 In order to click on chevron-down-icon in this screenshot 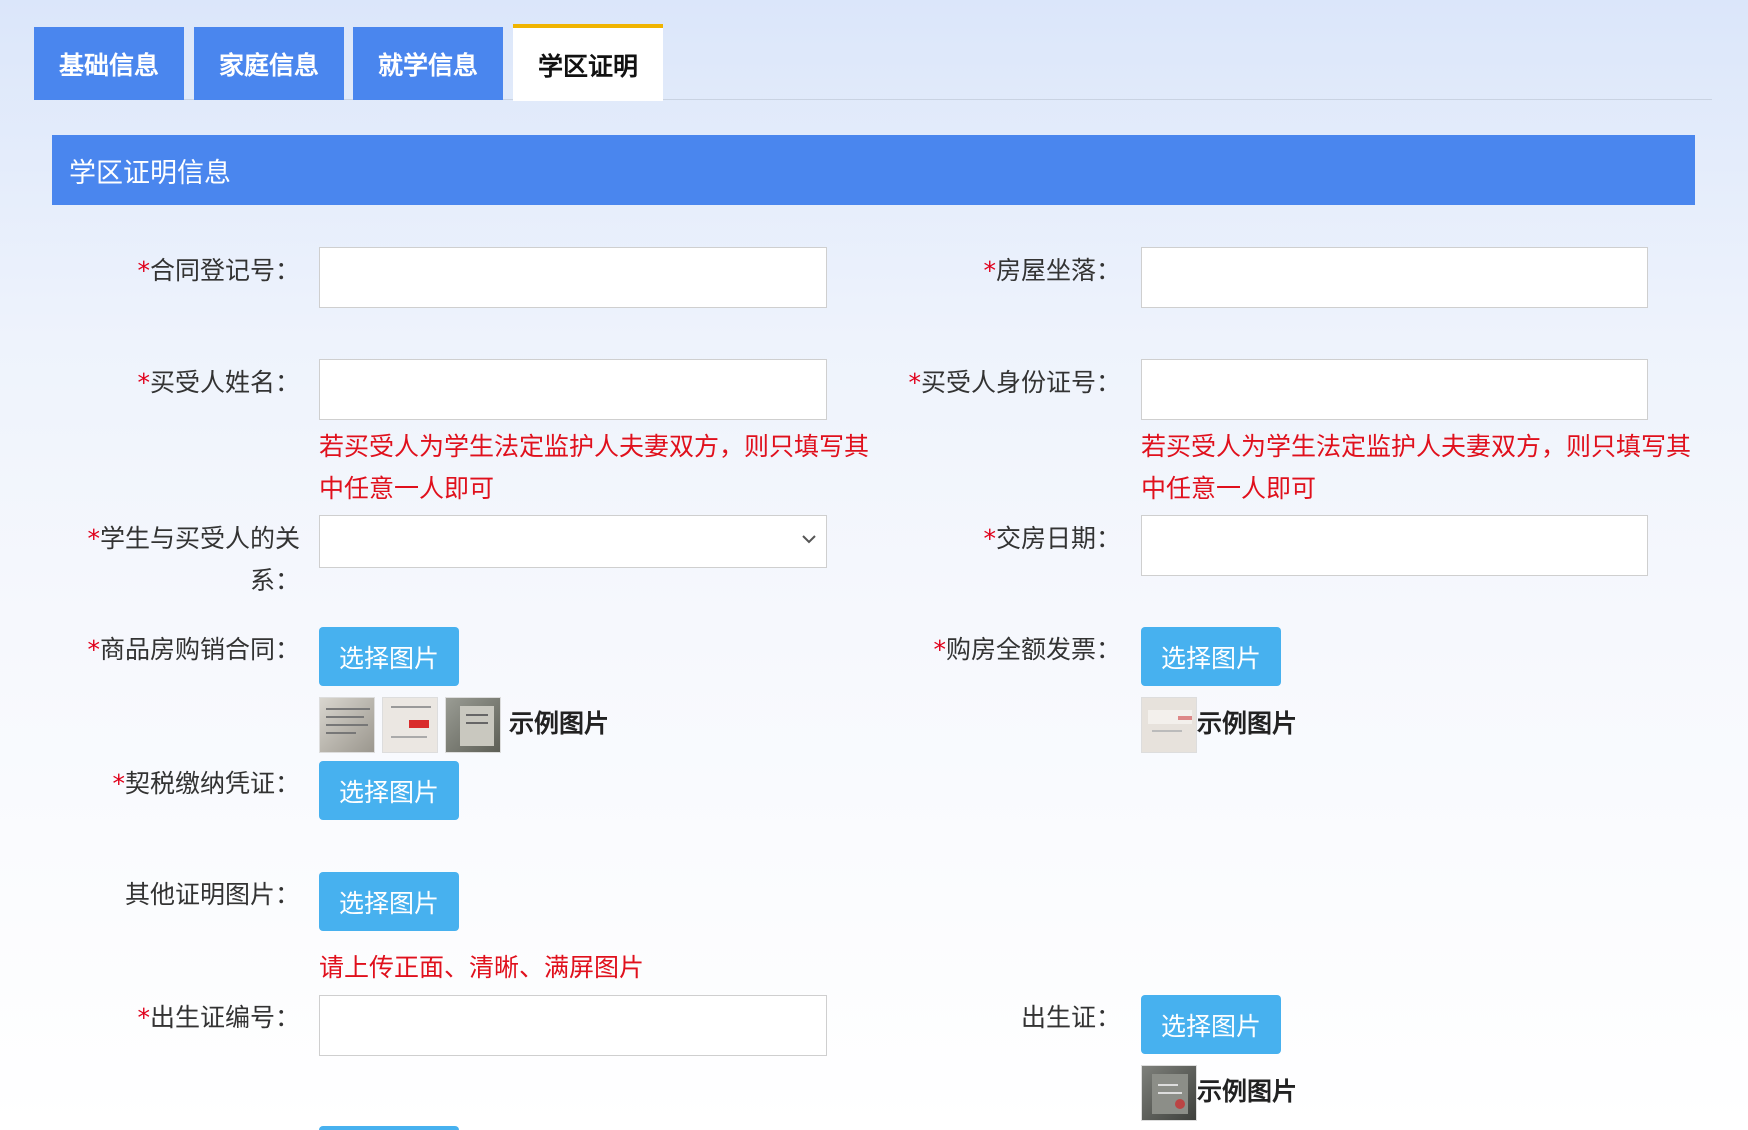, I will do `click(809, 539)`.